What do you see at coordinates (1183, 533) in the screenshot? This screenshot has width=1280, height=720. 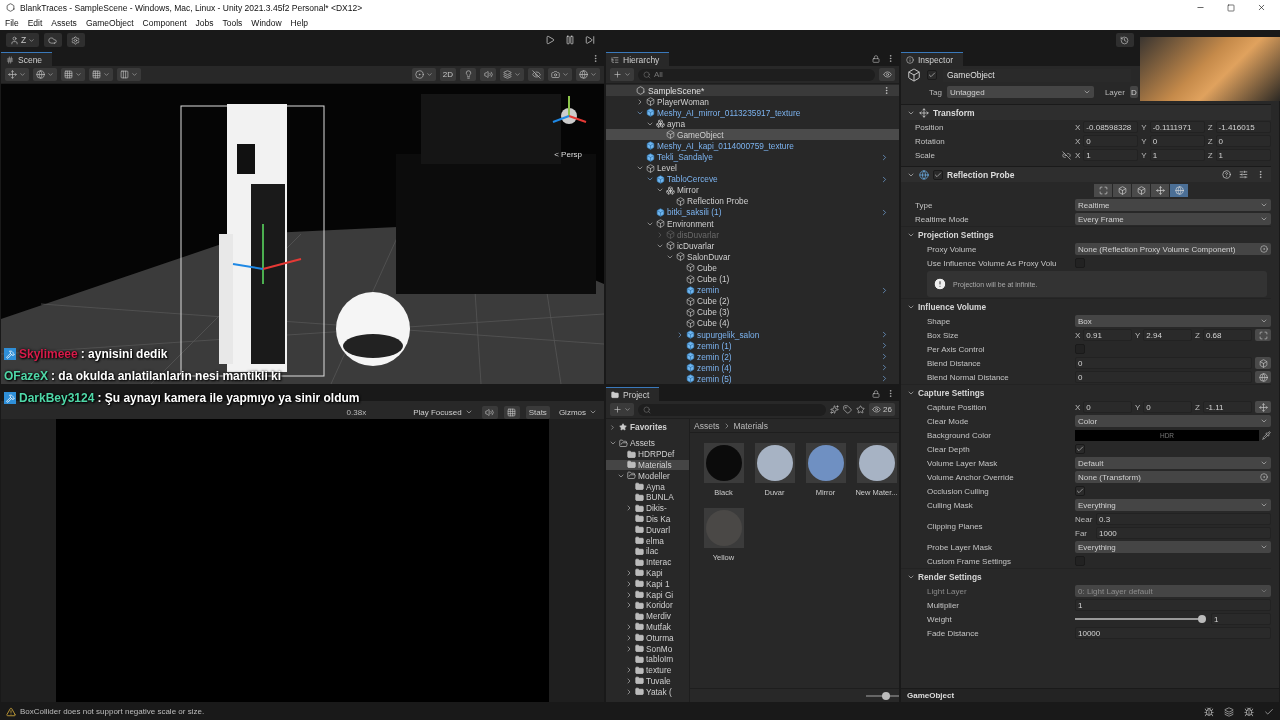 I see `number-field: 1000` at bounding box center [1183, 533].